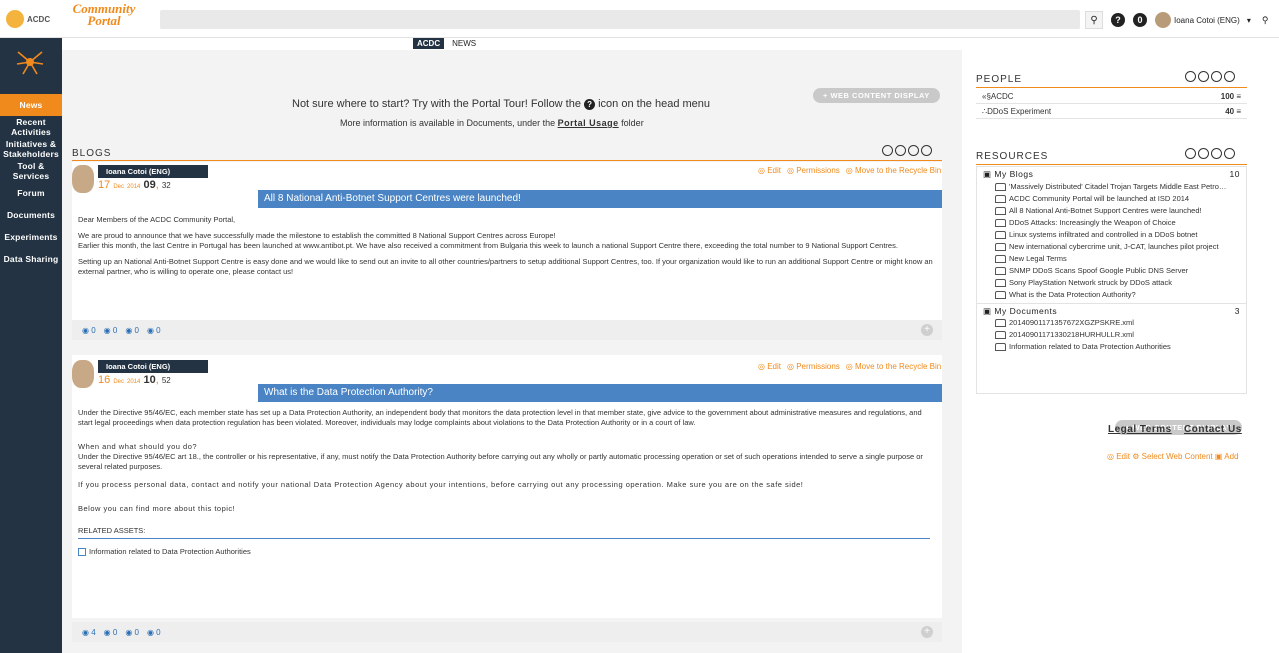  I want to click on portal-title: Community Portal, so click(104, 14).